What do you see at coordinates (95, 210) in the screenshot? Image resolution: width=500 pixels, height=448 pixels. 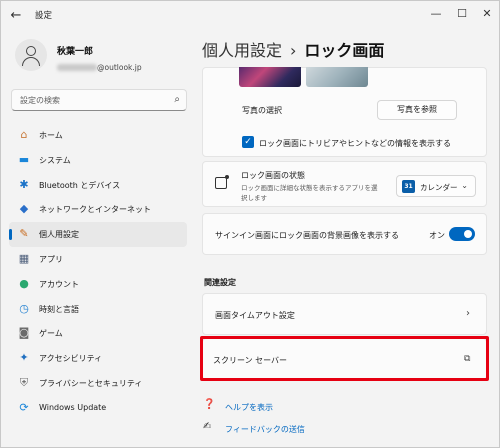 I see `sidebar-item-label: ネットワークとインターネット` at bounding box center [95, 210].